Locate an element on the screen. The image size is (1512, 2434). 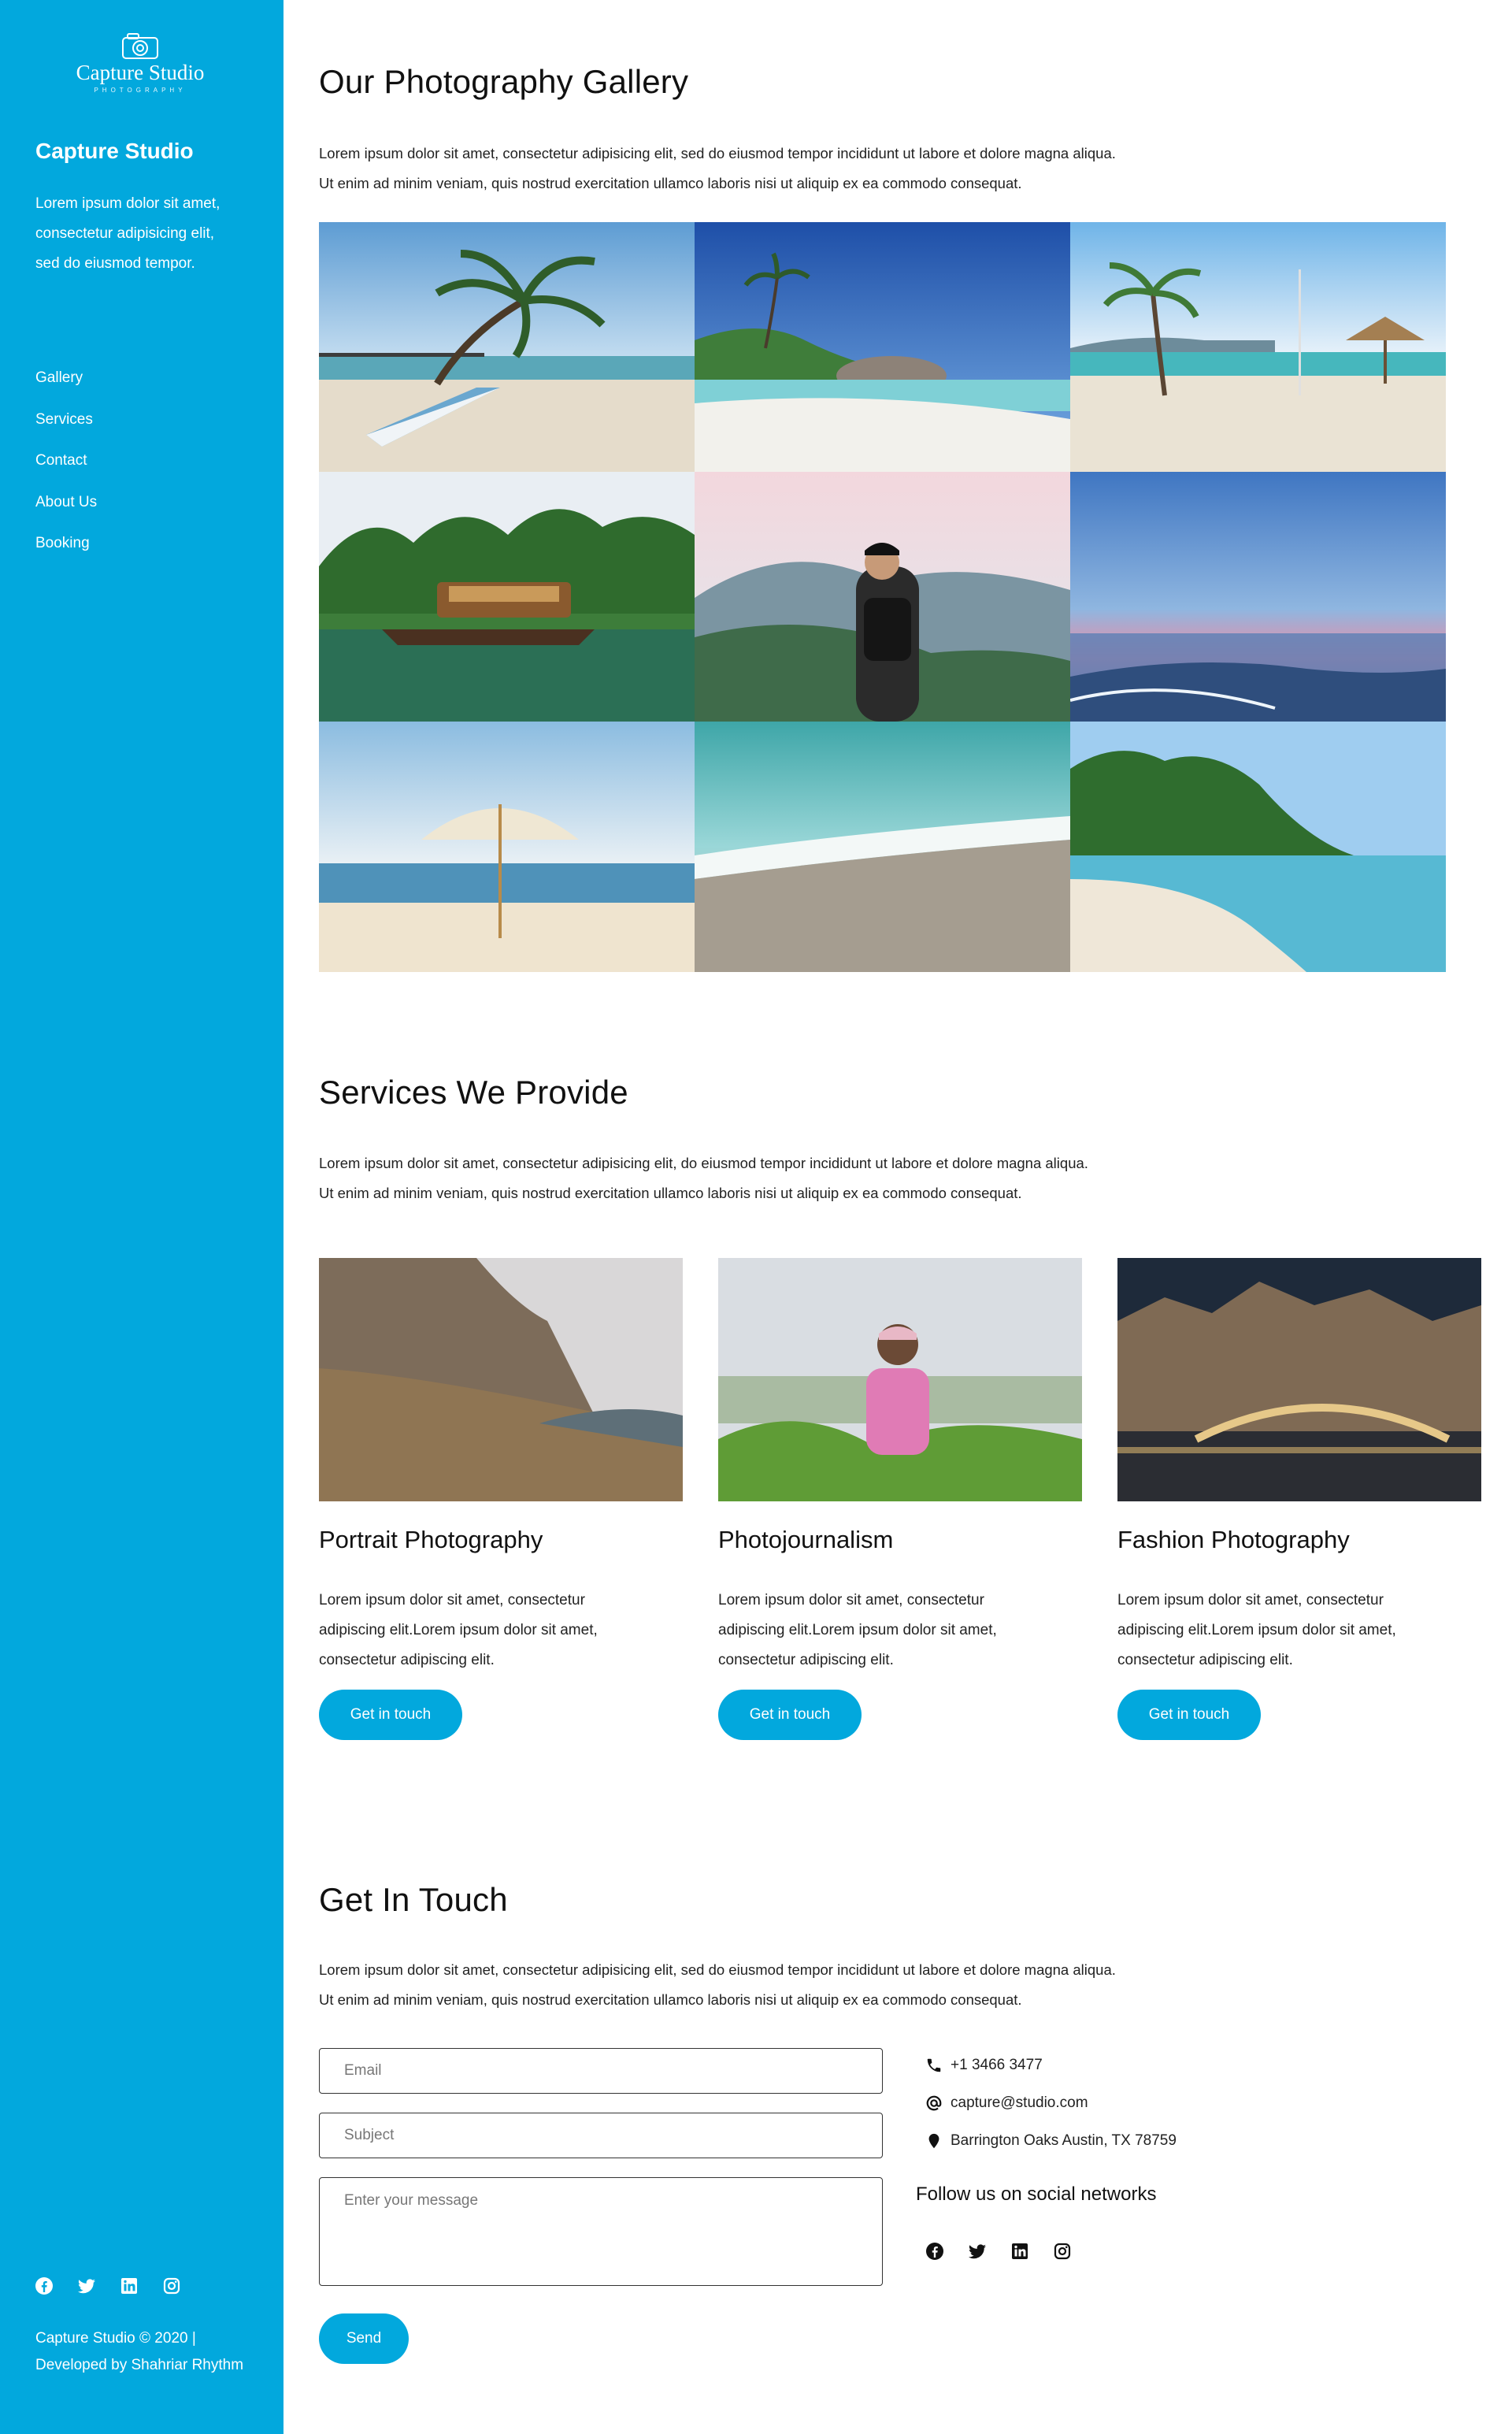
contact-address: Barrington Oaks Austin, TX 78759 is located at coordinates (1051, 2141).